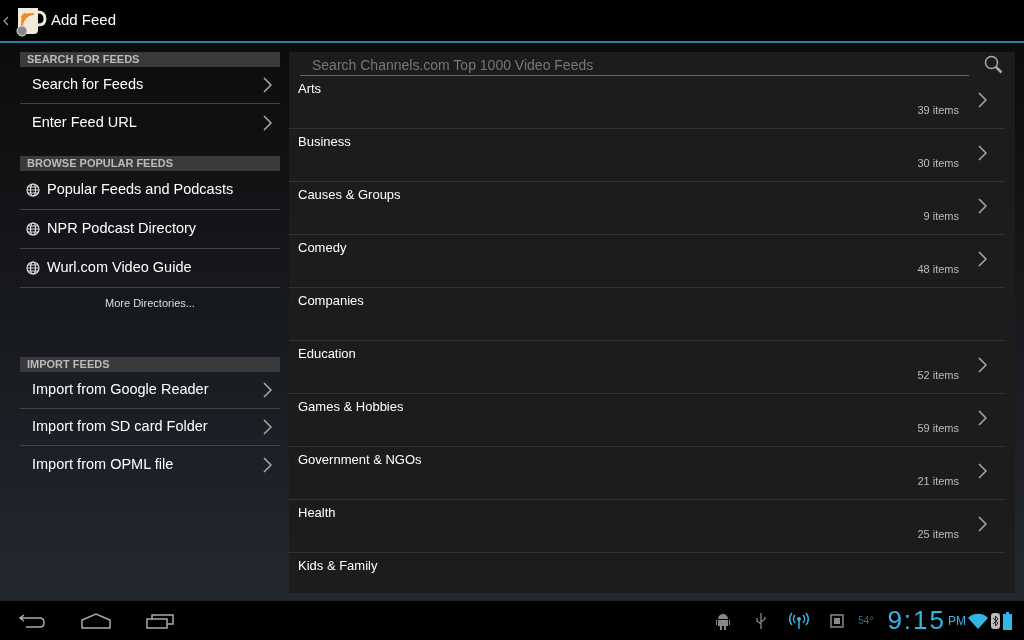  What do you see at coordinates (647, 420) in the screenshot?
I see `category-row: Games & Hobbies 59 items` at bounding box center [647, 420].